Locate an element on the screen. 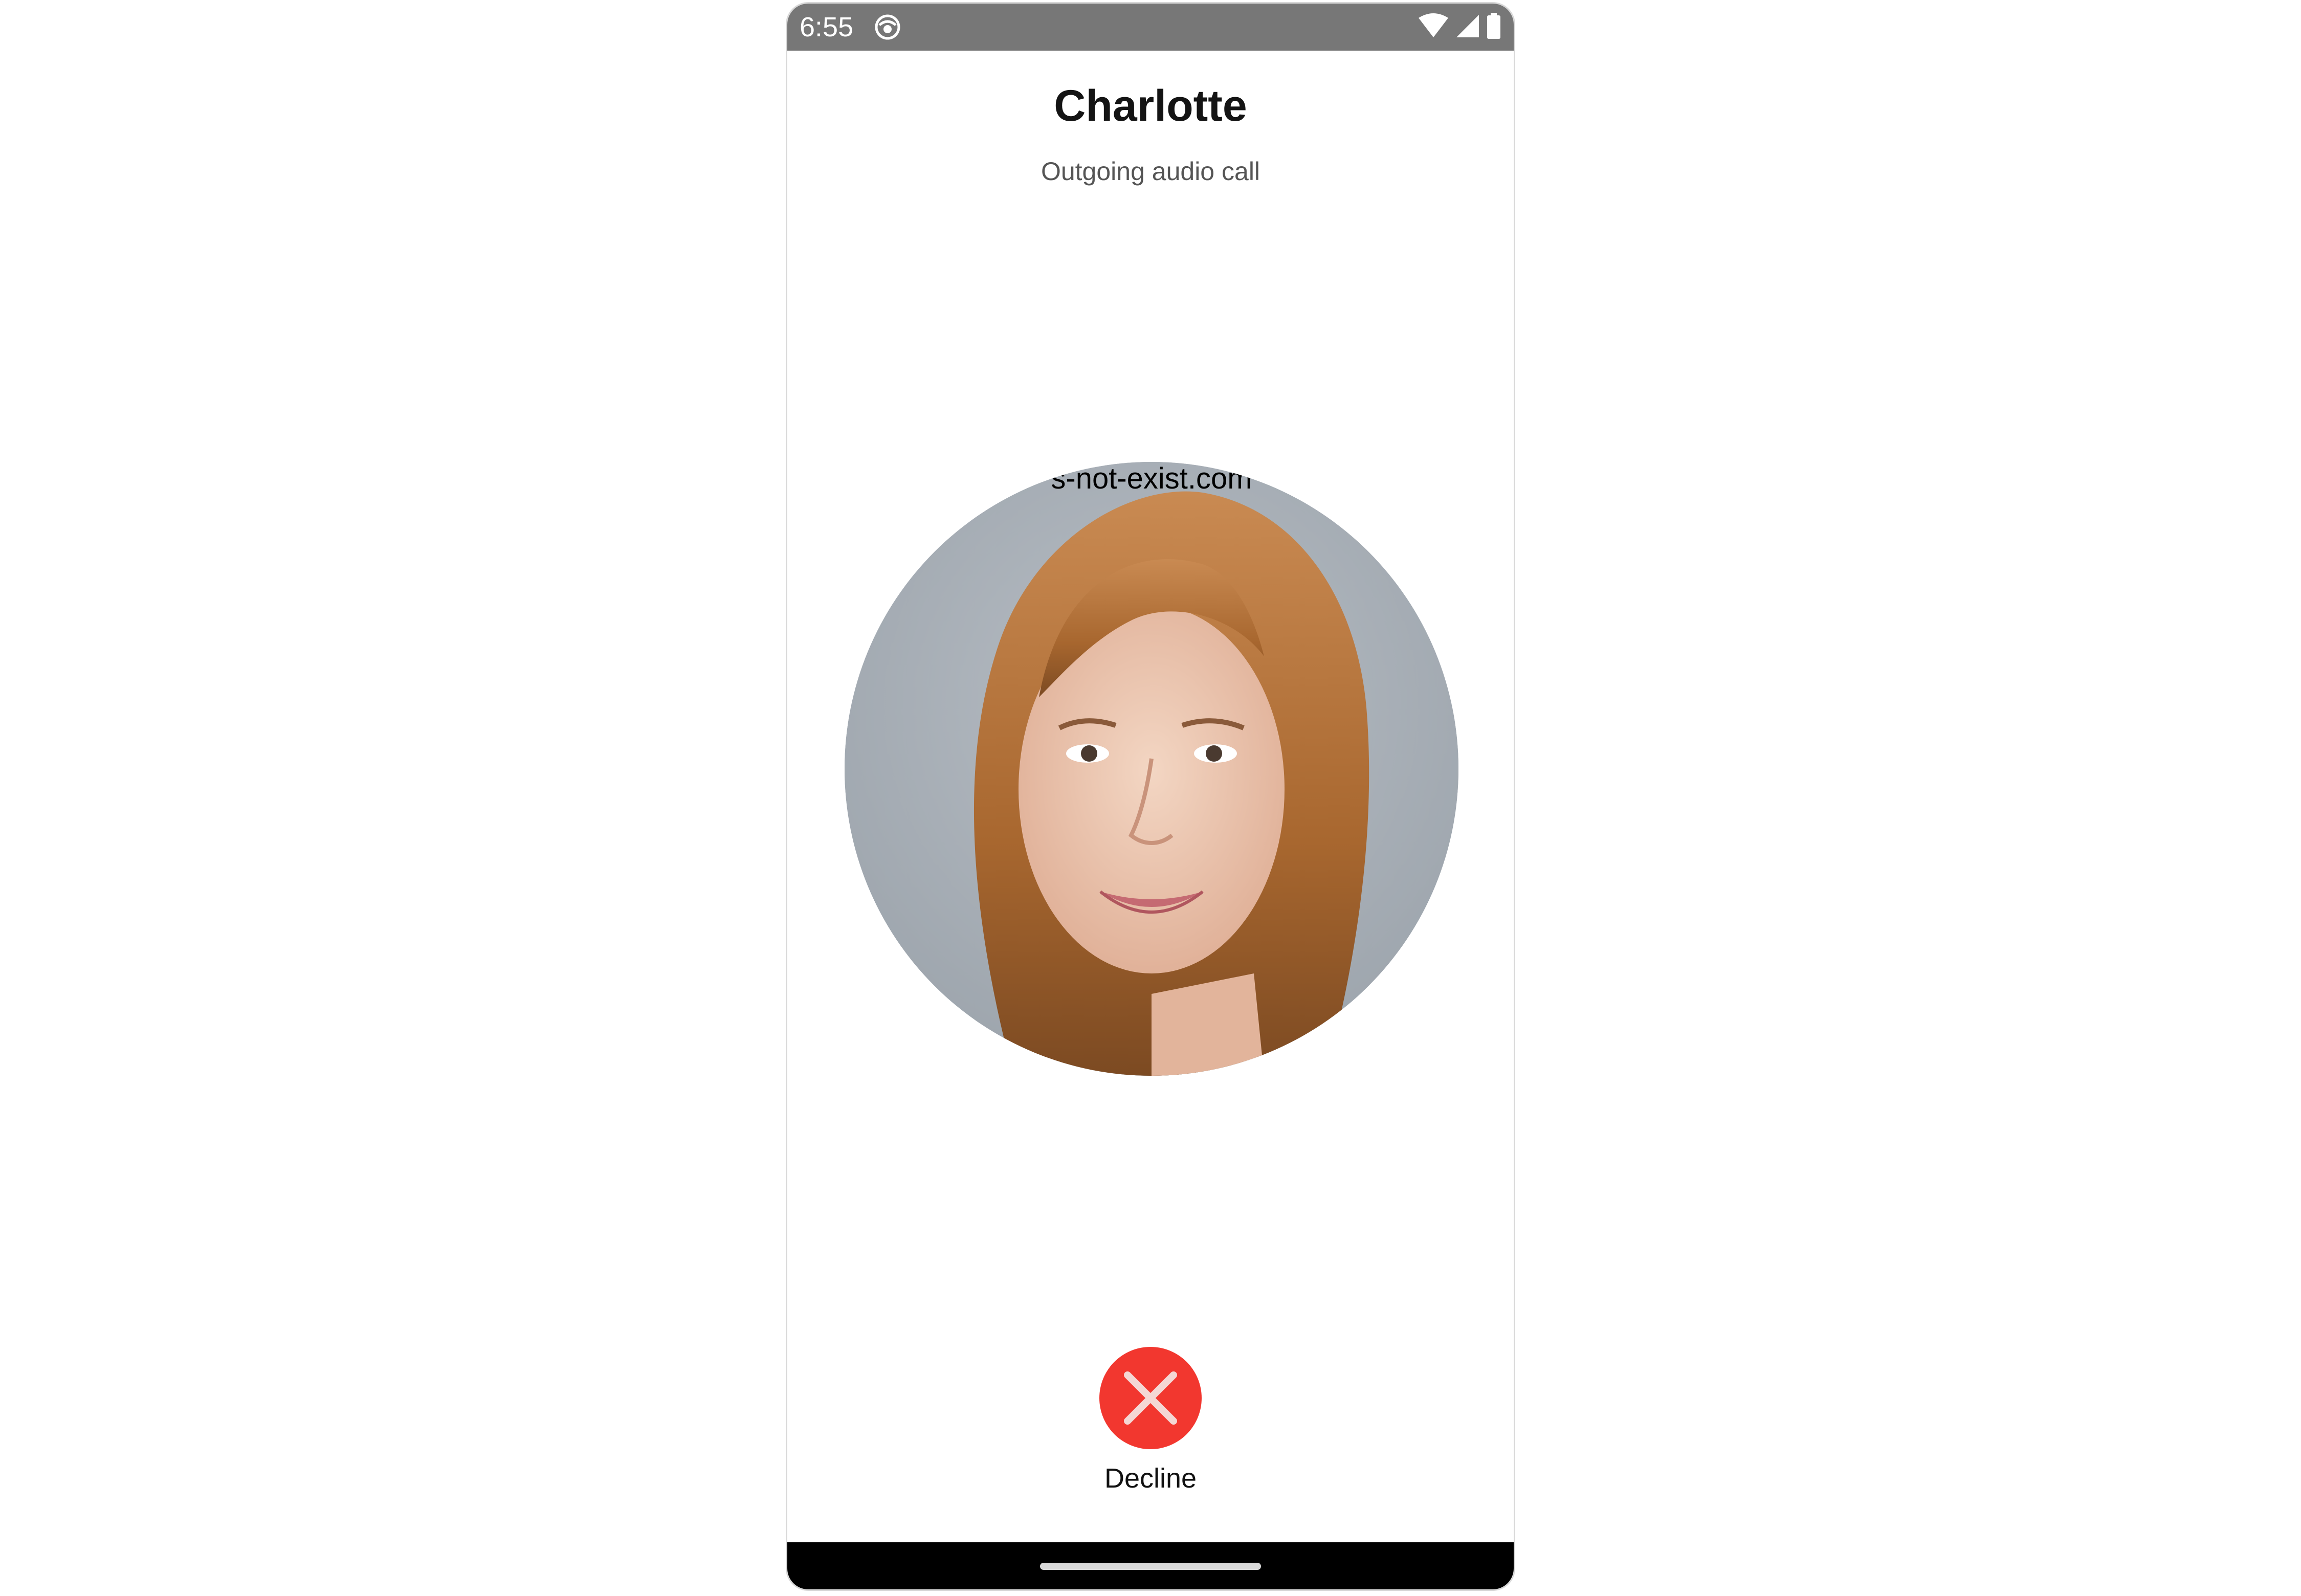 The height and width of the screenshot is (1596, 2301). notification-app-icon is located at coordinates (887, 27).